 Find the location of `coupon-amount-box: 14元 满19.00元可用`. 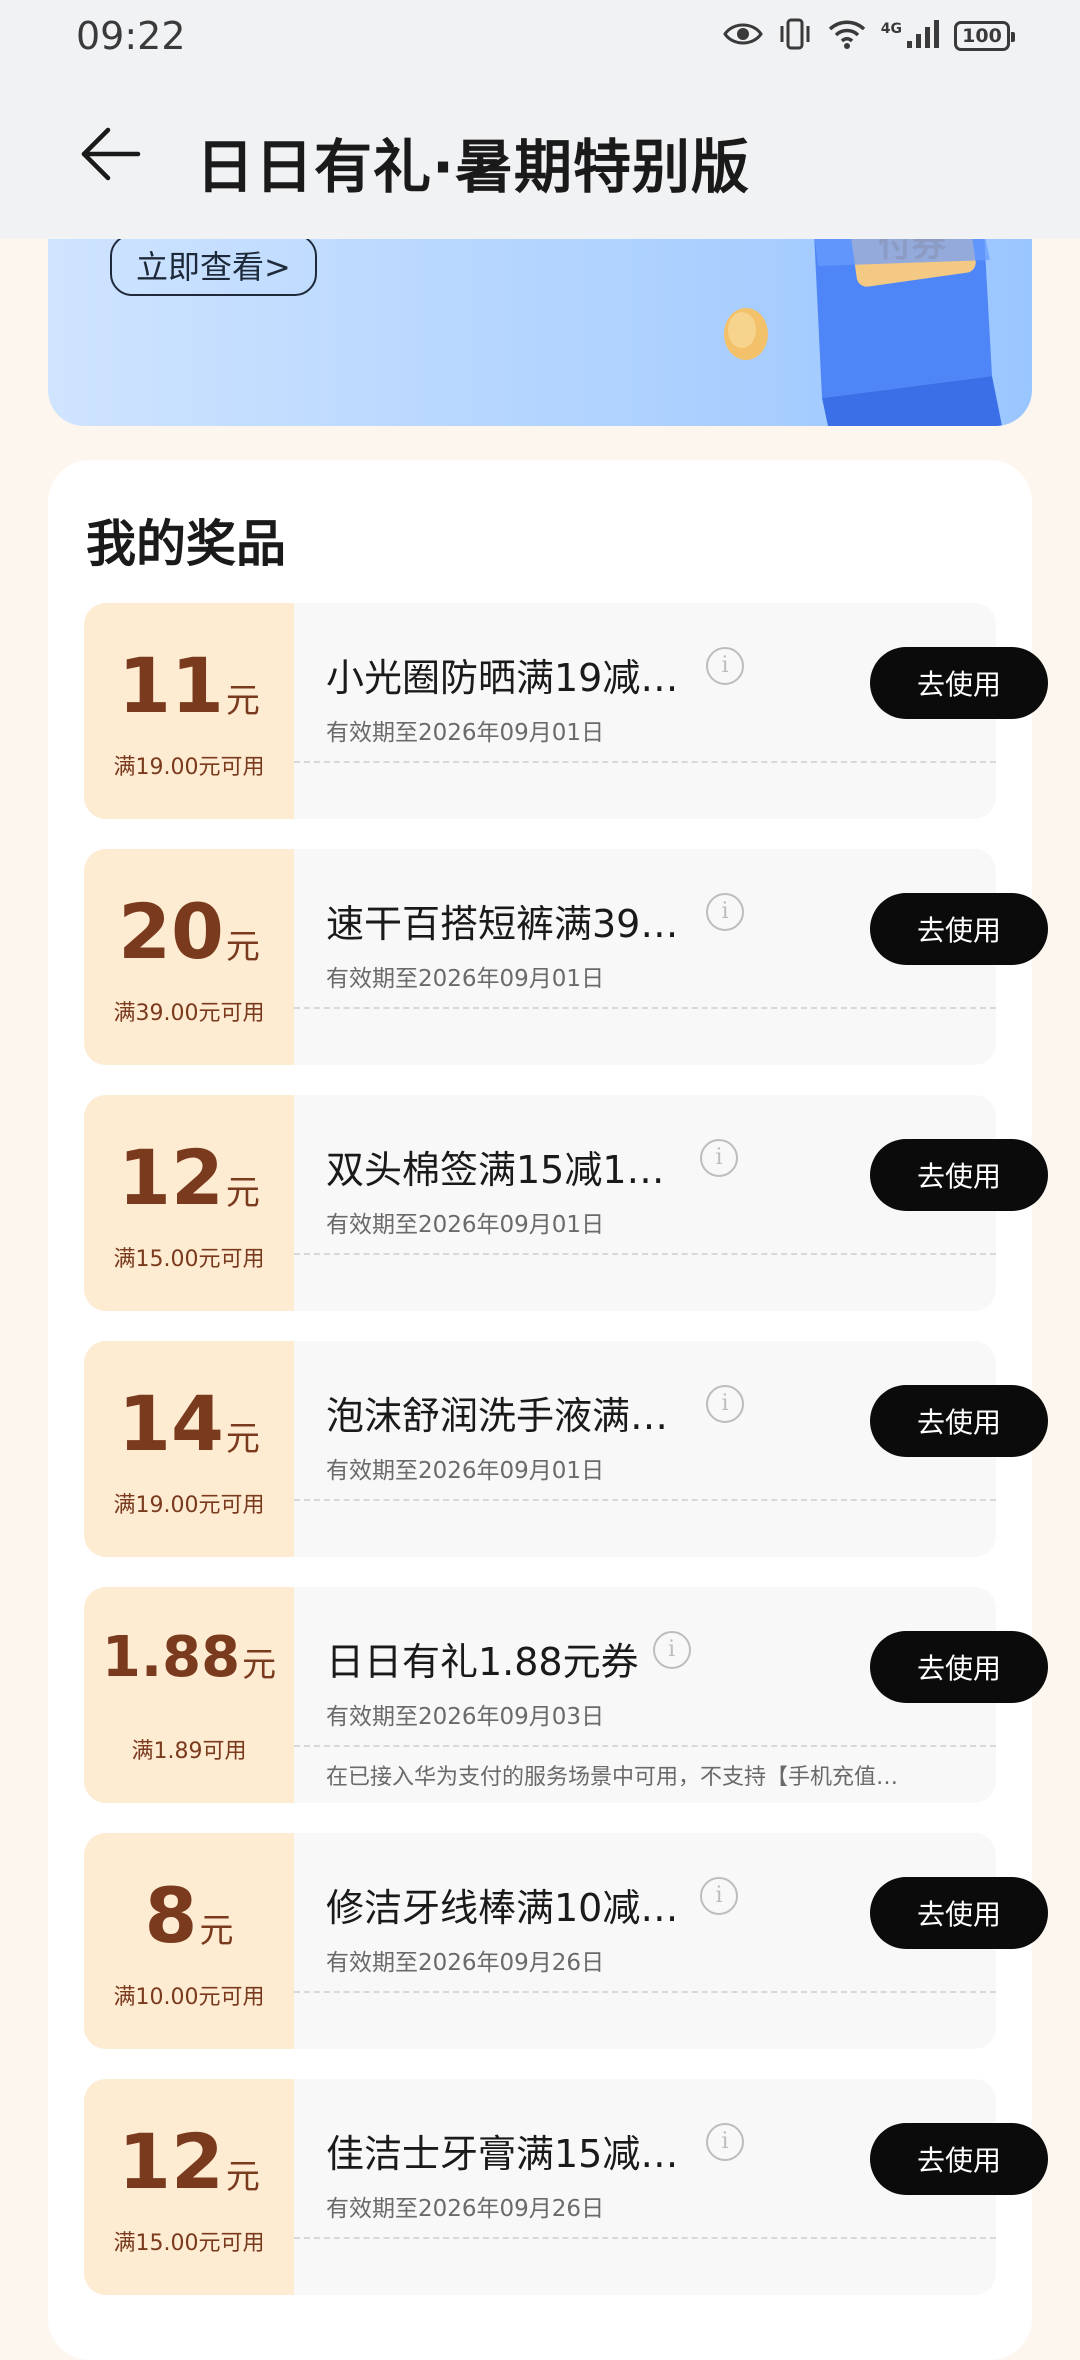

coupon-amount-box: 14元 满19.00元可用 is located at coordinates (189, 1449).